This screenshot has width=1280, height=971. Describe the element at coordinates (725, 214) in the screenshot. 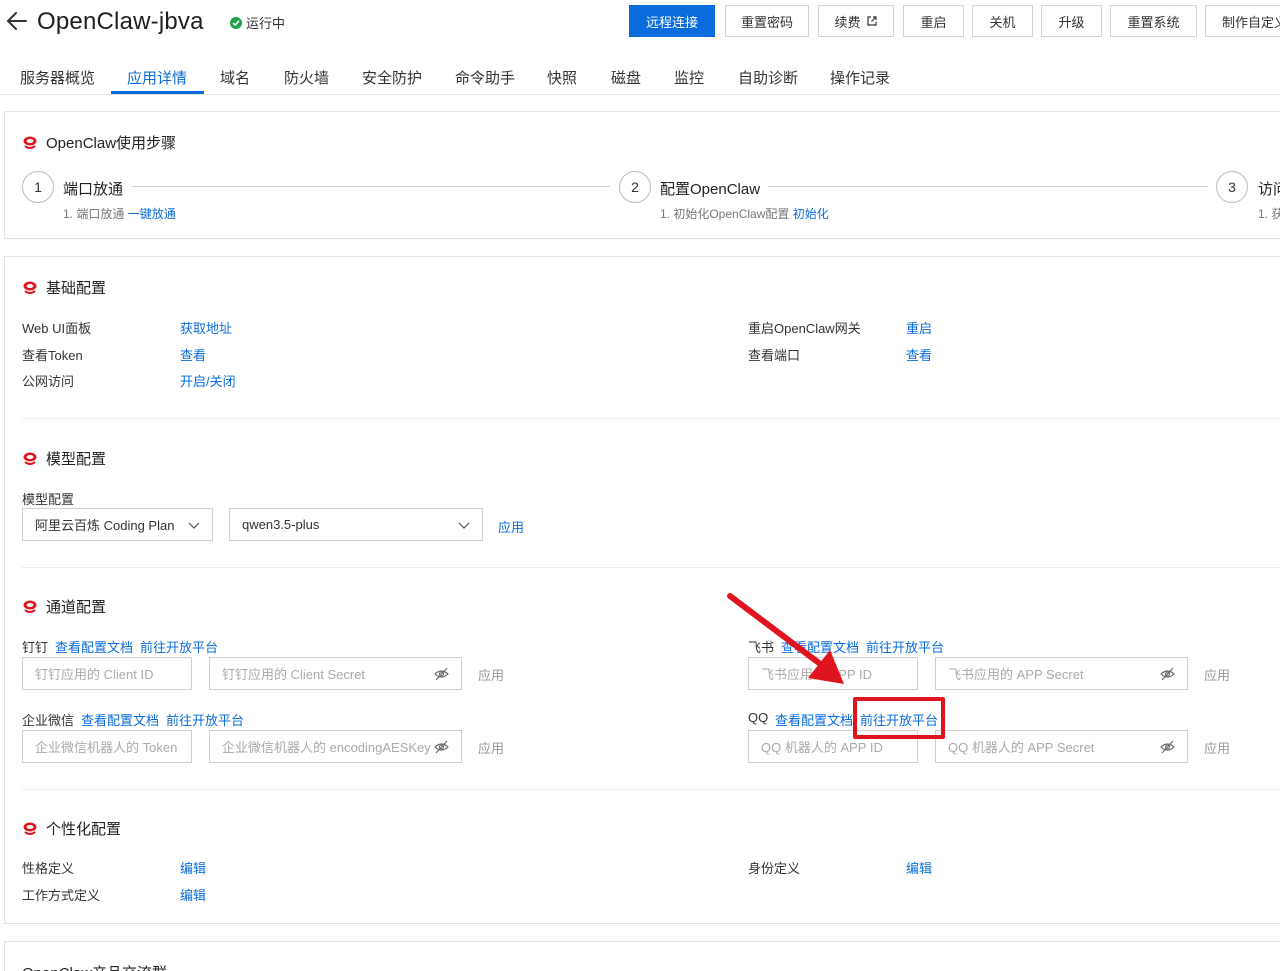

I see `step-2-desc-text: 1. 初始化OpenClaw配置` at that location.